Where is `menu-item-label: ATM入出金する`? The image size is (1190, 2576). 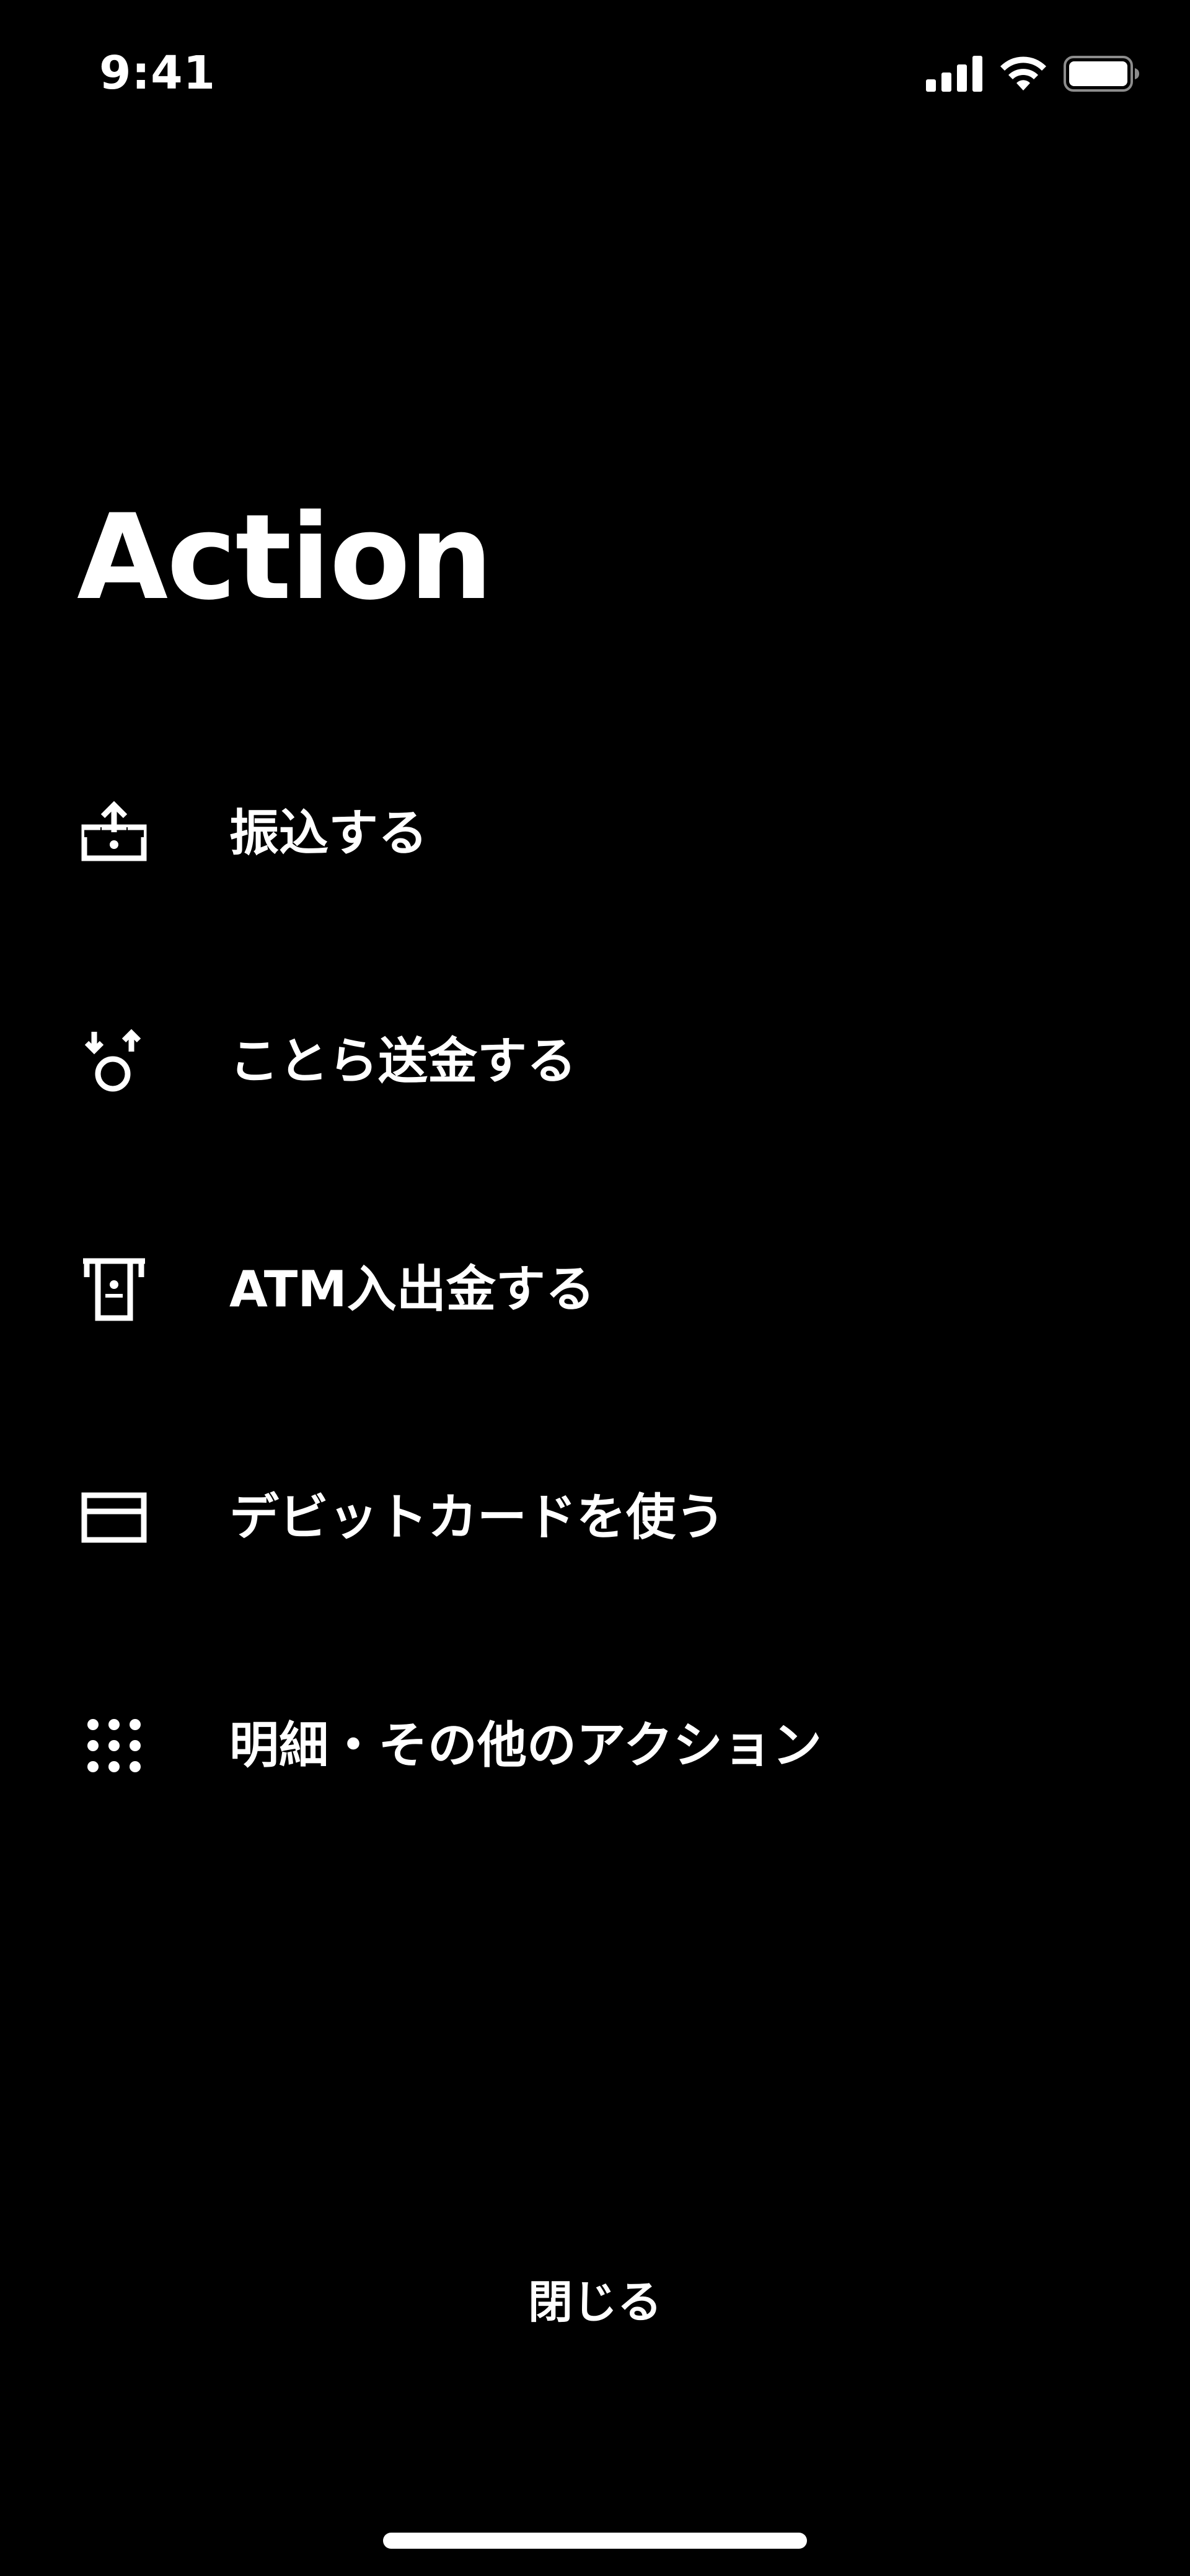 menu-item-label: ATM入出金する is located at coordinates (412, 1289).